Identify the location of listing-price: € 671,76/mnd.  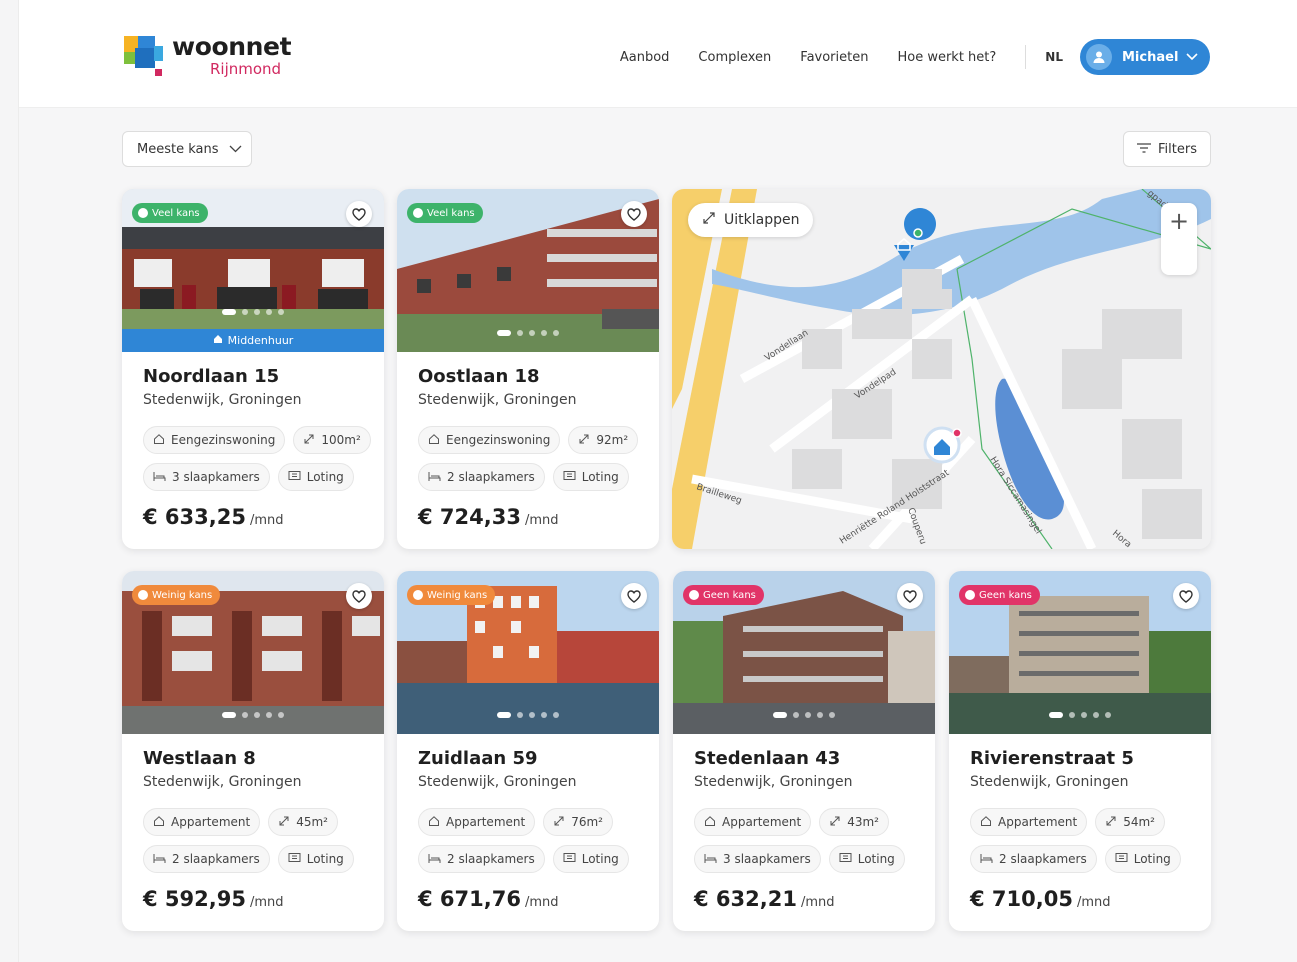
(488, 899).